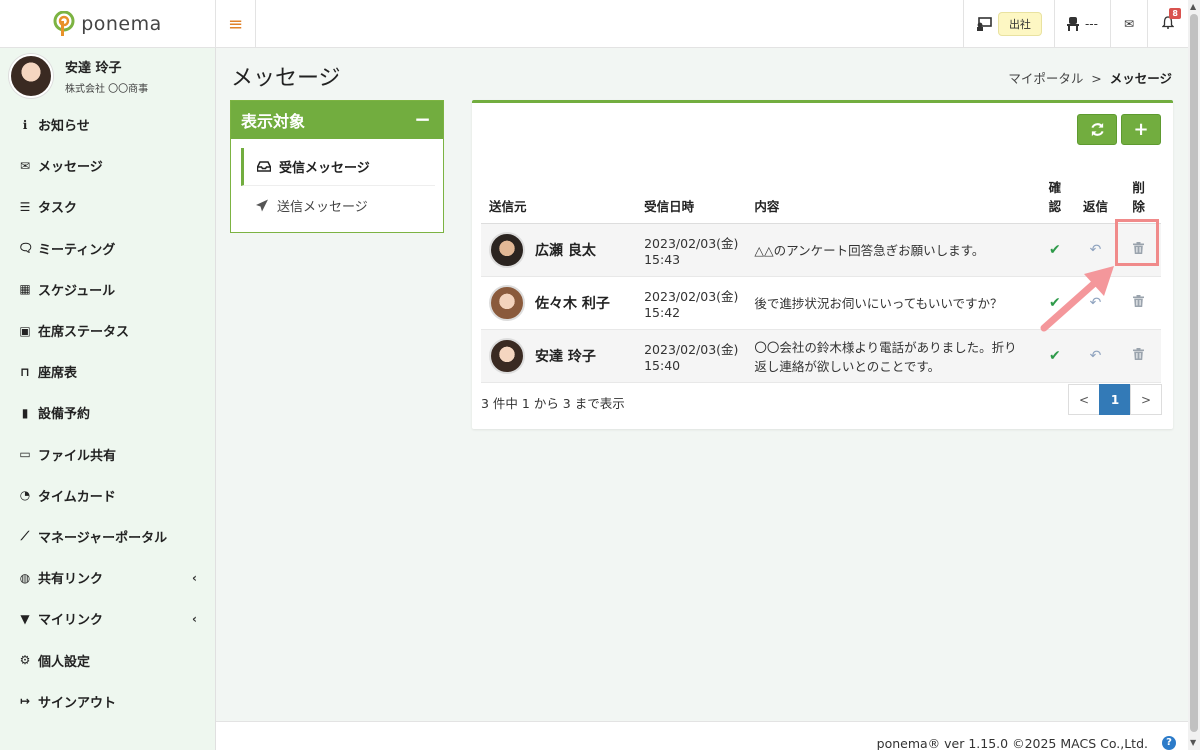 Image resolution: width=1200 pixels, height=750 pixels. I want to click on sidebar-item-6: ⊓ 座席表, so click(107, 371).